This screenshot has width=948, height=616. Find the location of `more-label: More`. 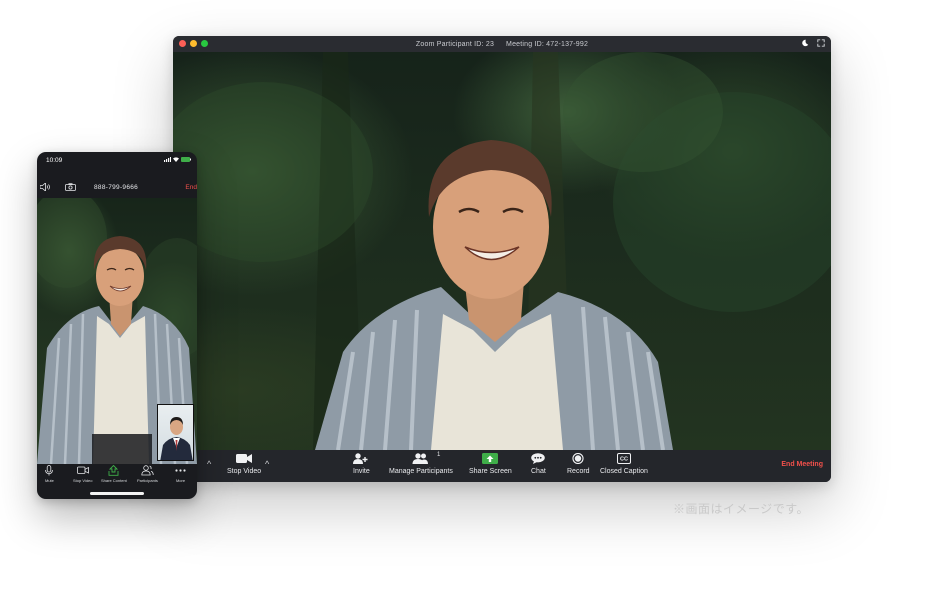

more-label: More is located at coordinates (180, 480).